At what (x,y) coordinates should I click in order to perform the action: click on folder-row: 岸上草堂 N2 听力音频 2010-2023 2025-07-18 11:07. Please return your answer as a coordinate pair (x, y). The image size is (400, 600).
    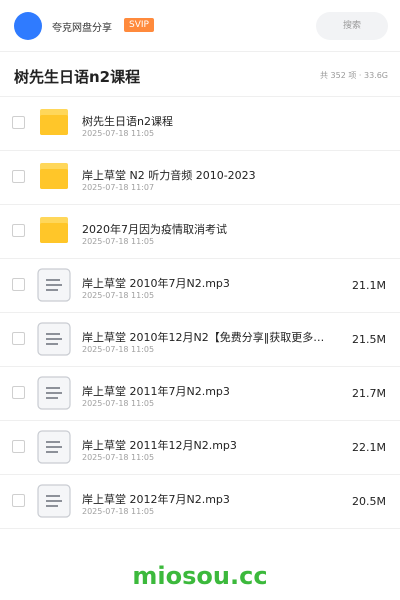
    Looking at the image, I should click on (200, 178).